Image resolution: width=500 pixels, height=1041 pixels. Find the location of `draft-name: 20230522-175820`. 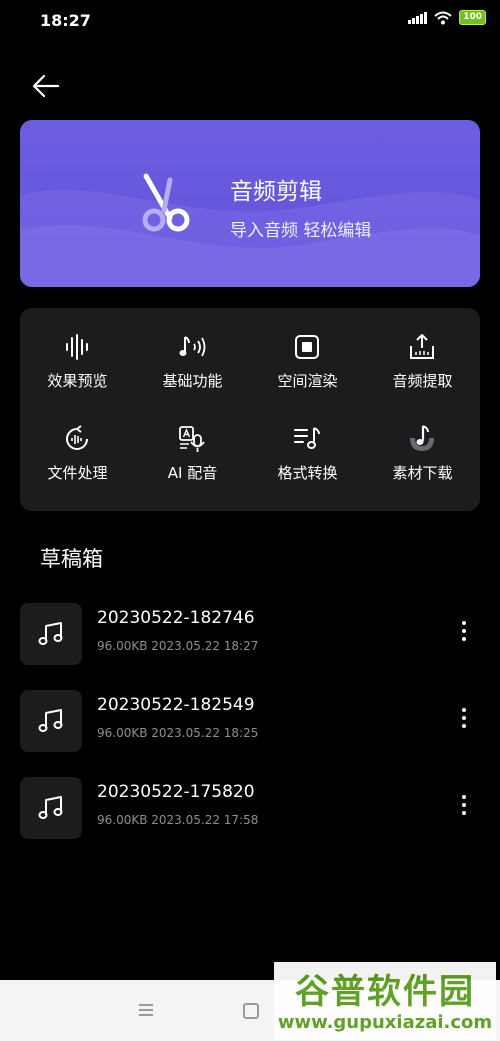

draft-name: 20230522-175820 is located at coordinates (176, 792).